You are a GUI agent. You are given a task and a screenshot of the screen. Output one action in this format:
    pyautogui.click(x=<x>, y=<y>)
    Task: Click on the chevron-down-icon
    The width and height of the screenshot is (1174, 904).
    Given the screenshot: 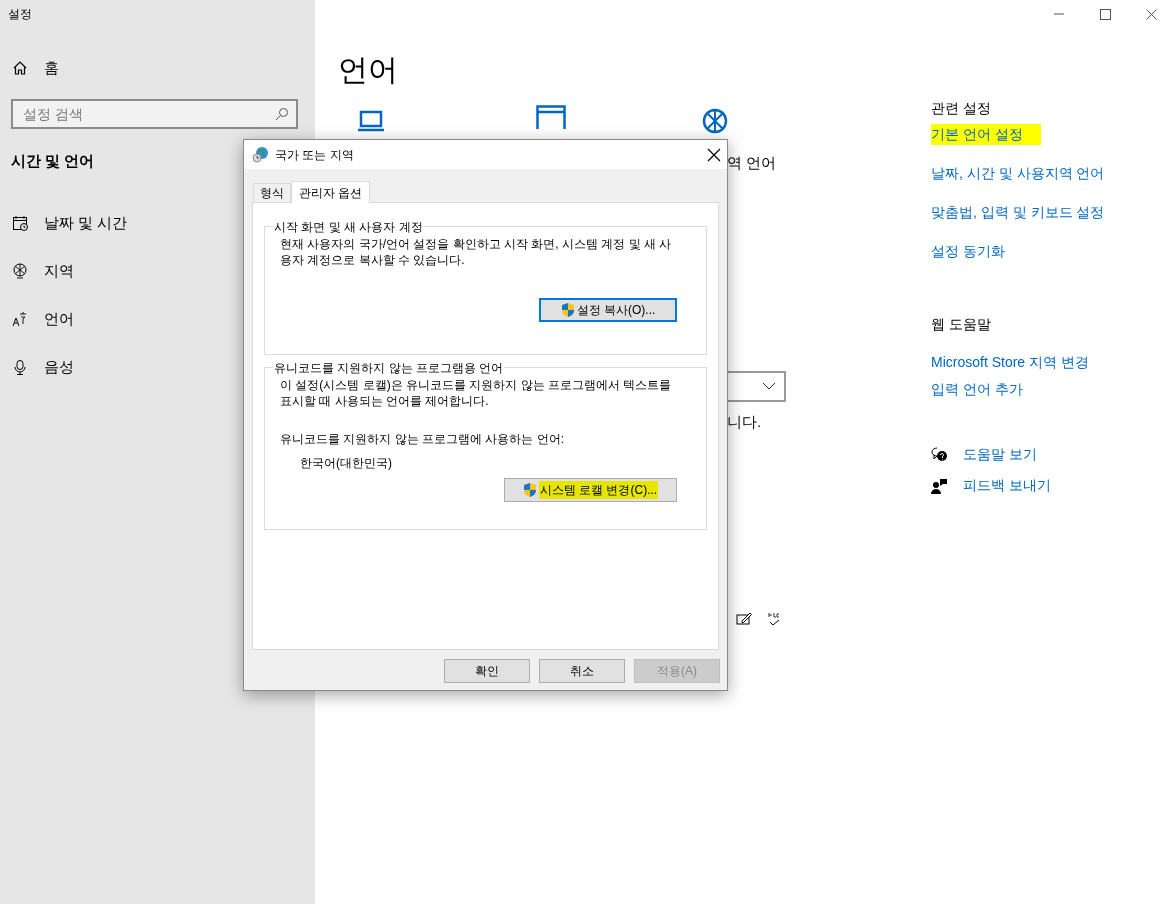 What is the action you would take?
    pyautogui.click(x=769, y=386)
    